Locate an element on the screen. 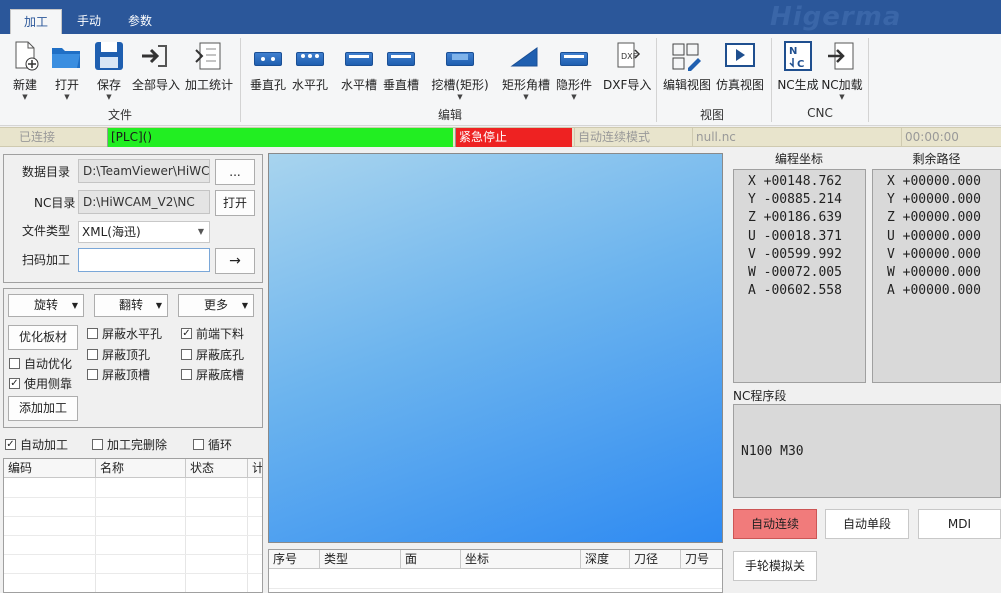 The width and height of the screenshot is (1001, 593). hidden-part-dropdown-arrow: ▼ is located at coordinates (574, 97).